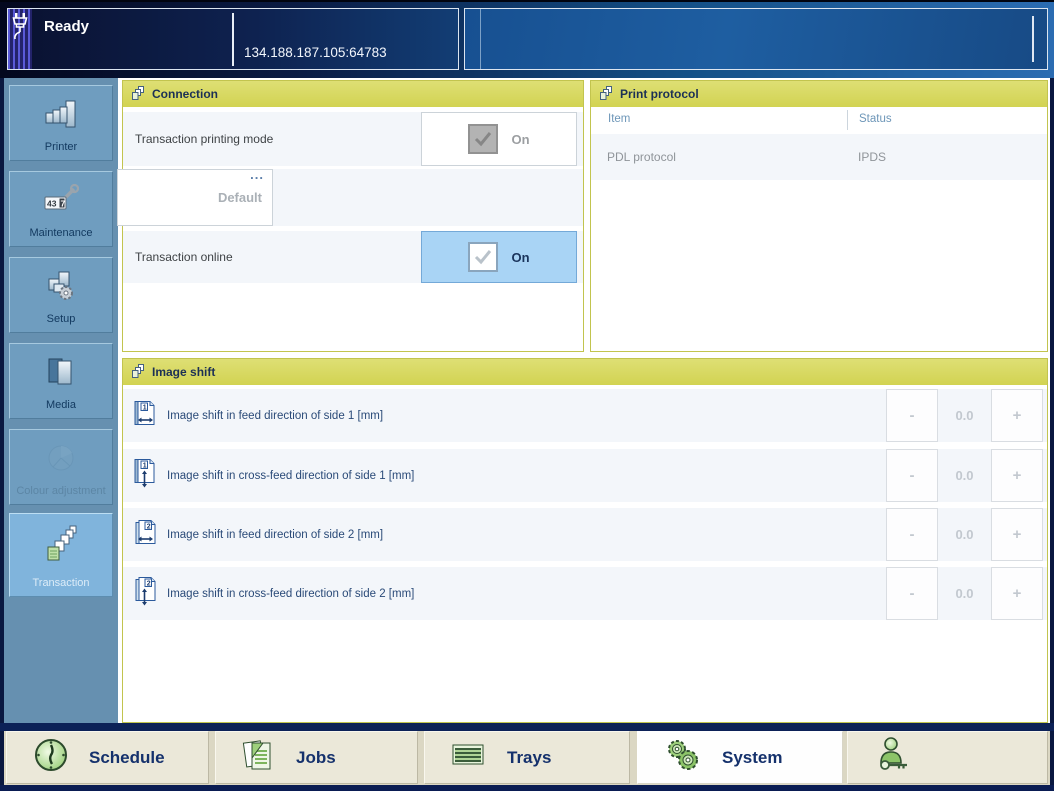 This screenshot has height=791, width=1054. What do you see at coordinates (483, 257) in the screenshot?
I see `checkbox-checked-icon` at bounding box center [483, 257].